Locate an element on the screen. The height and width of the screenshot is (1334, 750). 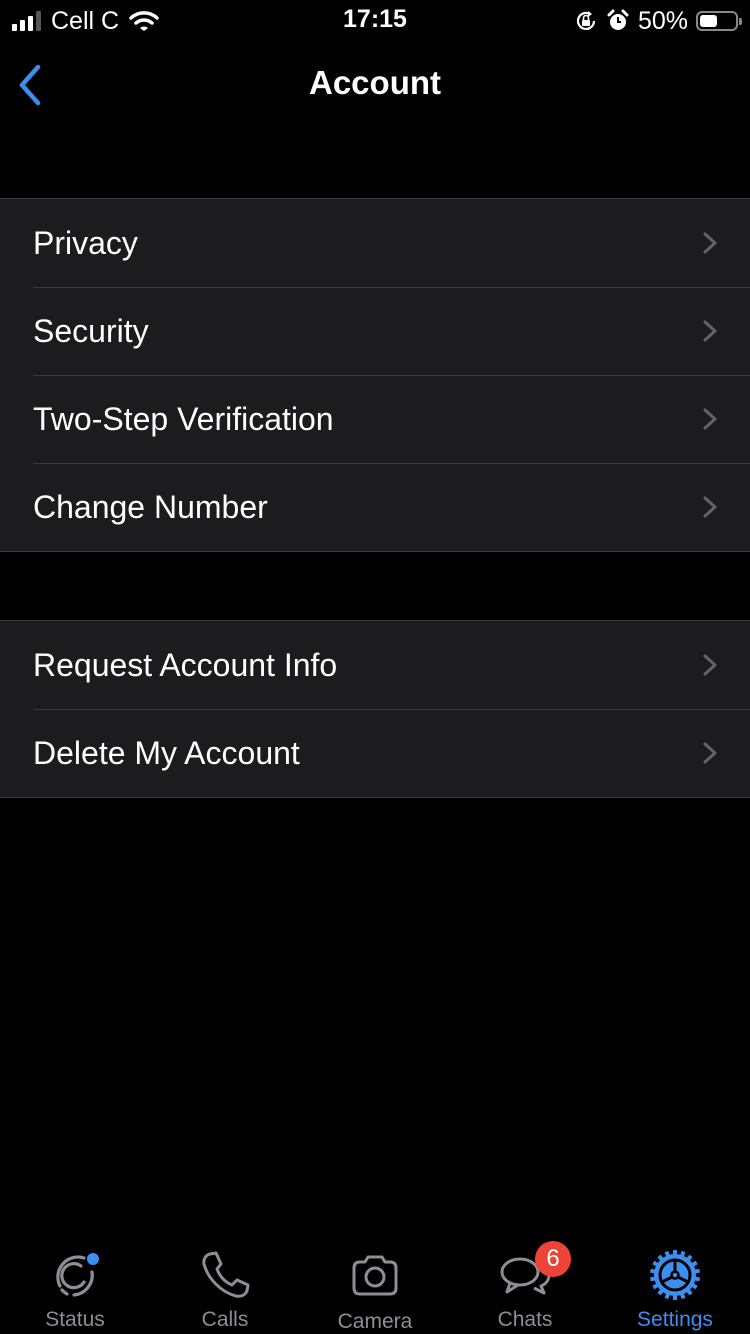
tab-label: Chats is located at coordinates (525, 1319).